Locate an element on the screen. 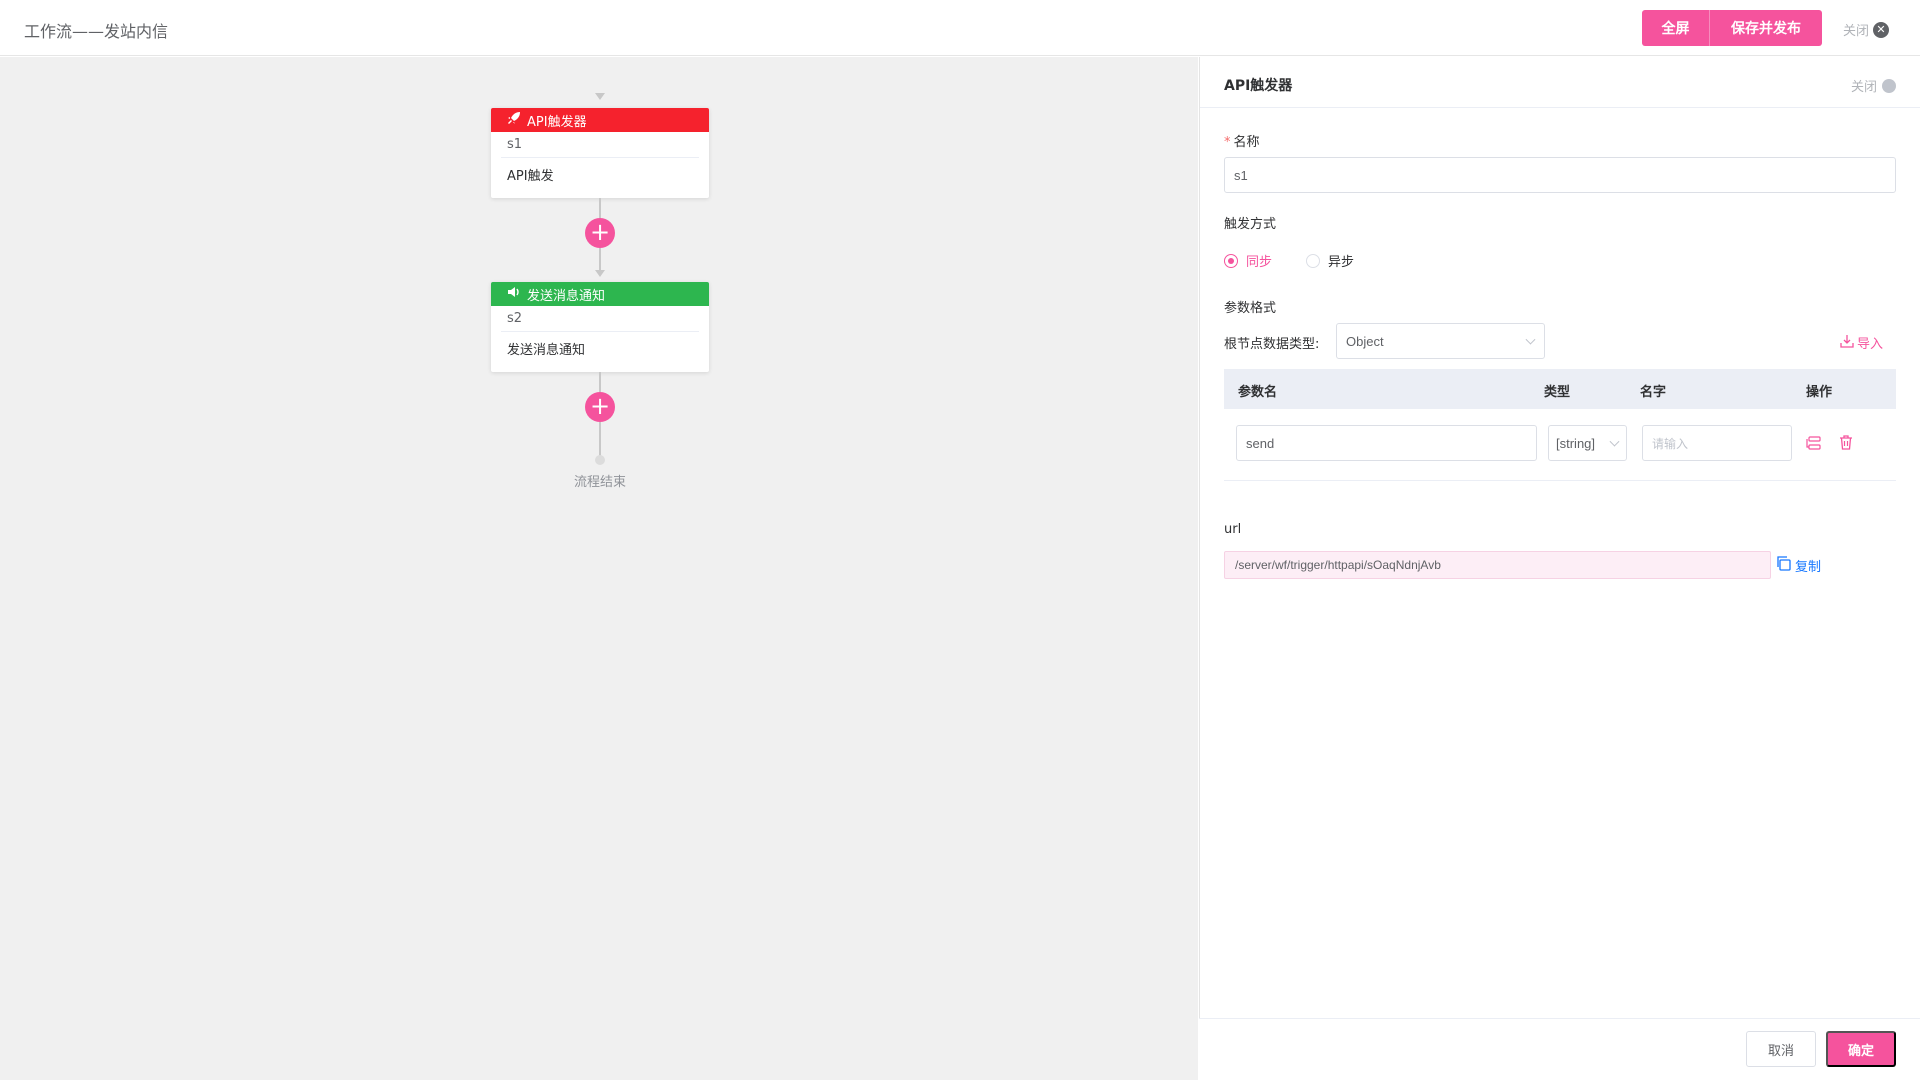 Image resolution: width=1920 pixels, height=1080 pixels. node-header: API触发器 is located at coordinates (600, 120).